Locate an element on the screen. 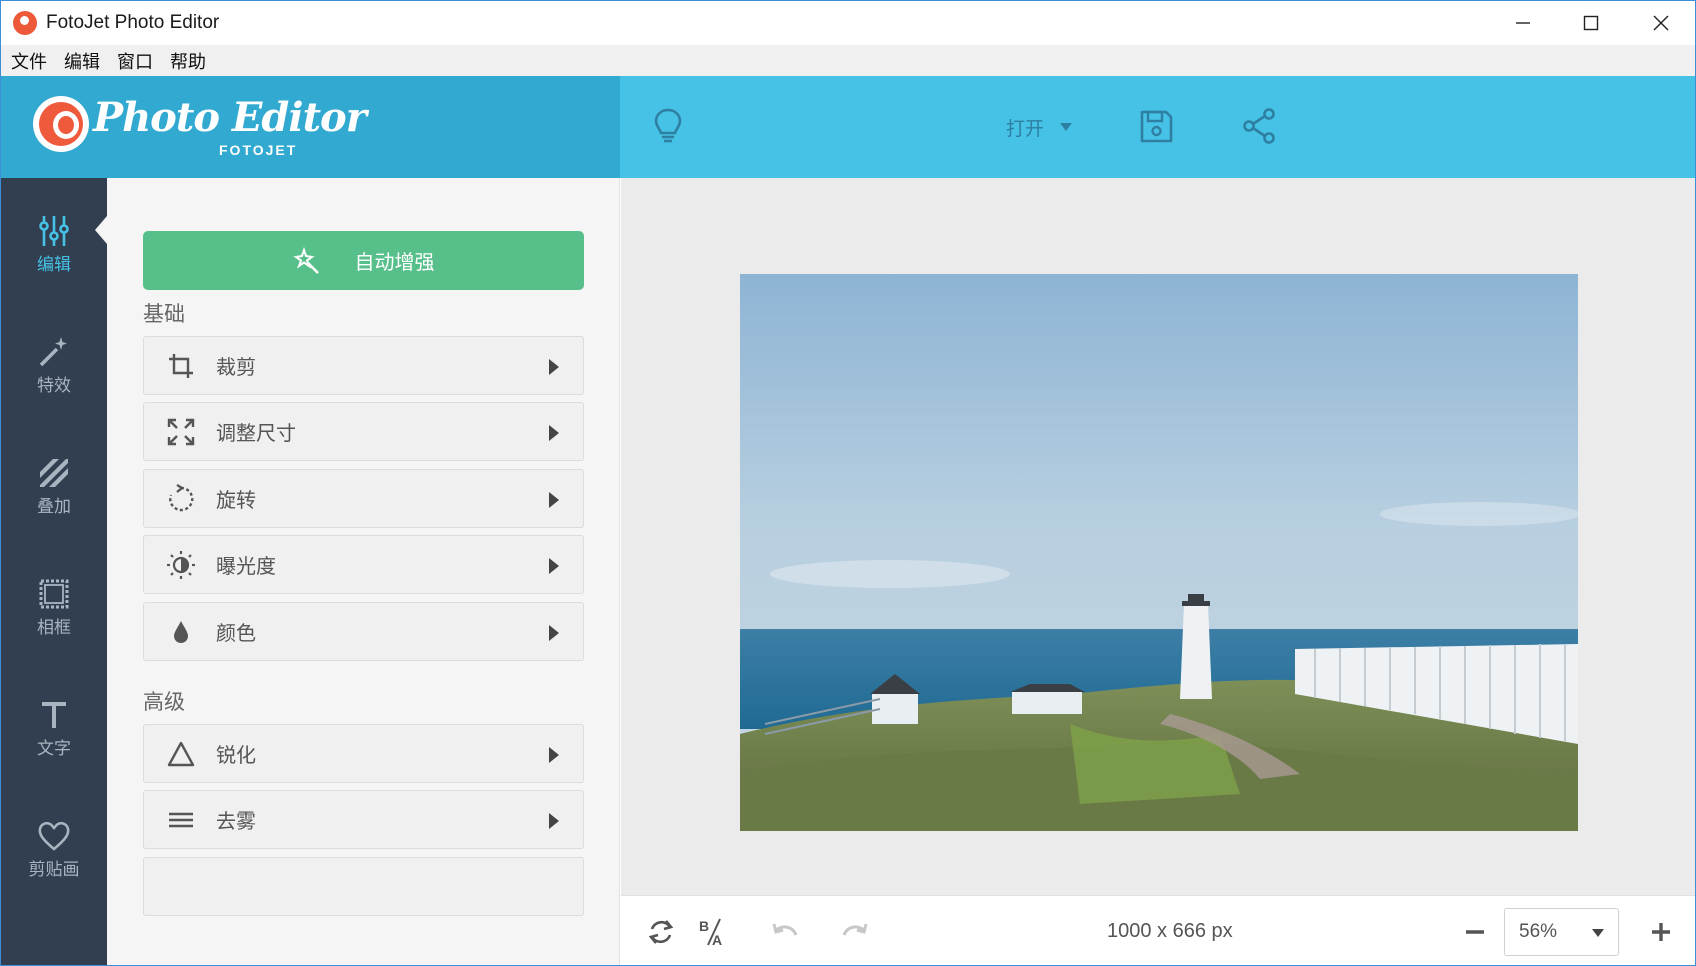  menu-edit: 编辑 is located at coordinates (82, 61).